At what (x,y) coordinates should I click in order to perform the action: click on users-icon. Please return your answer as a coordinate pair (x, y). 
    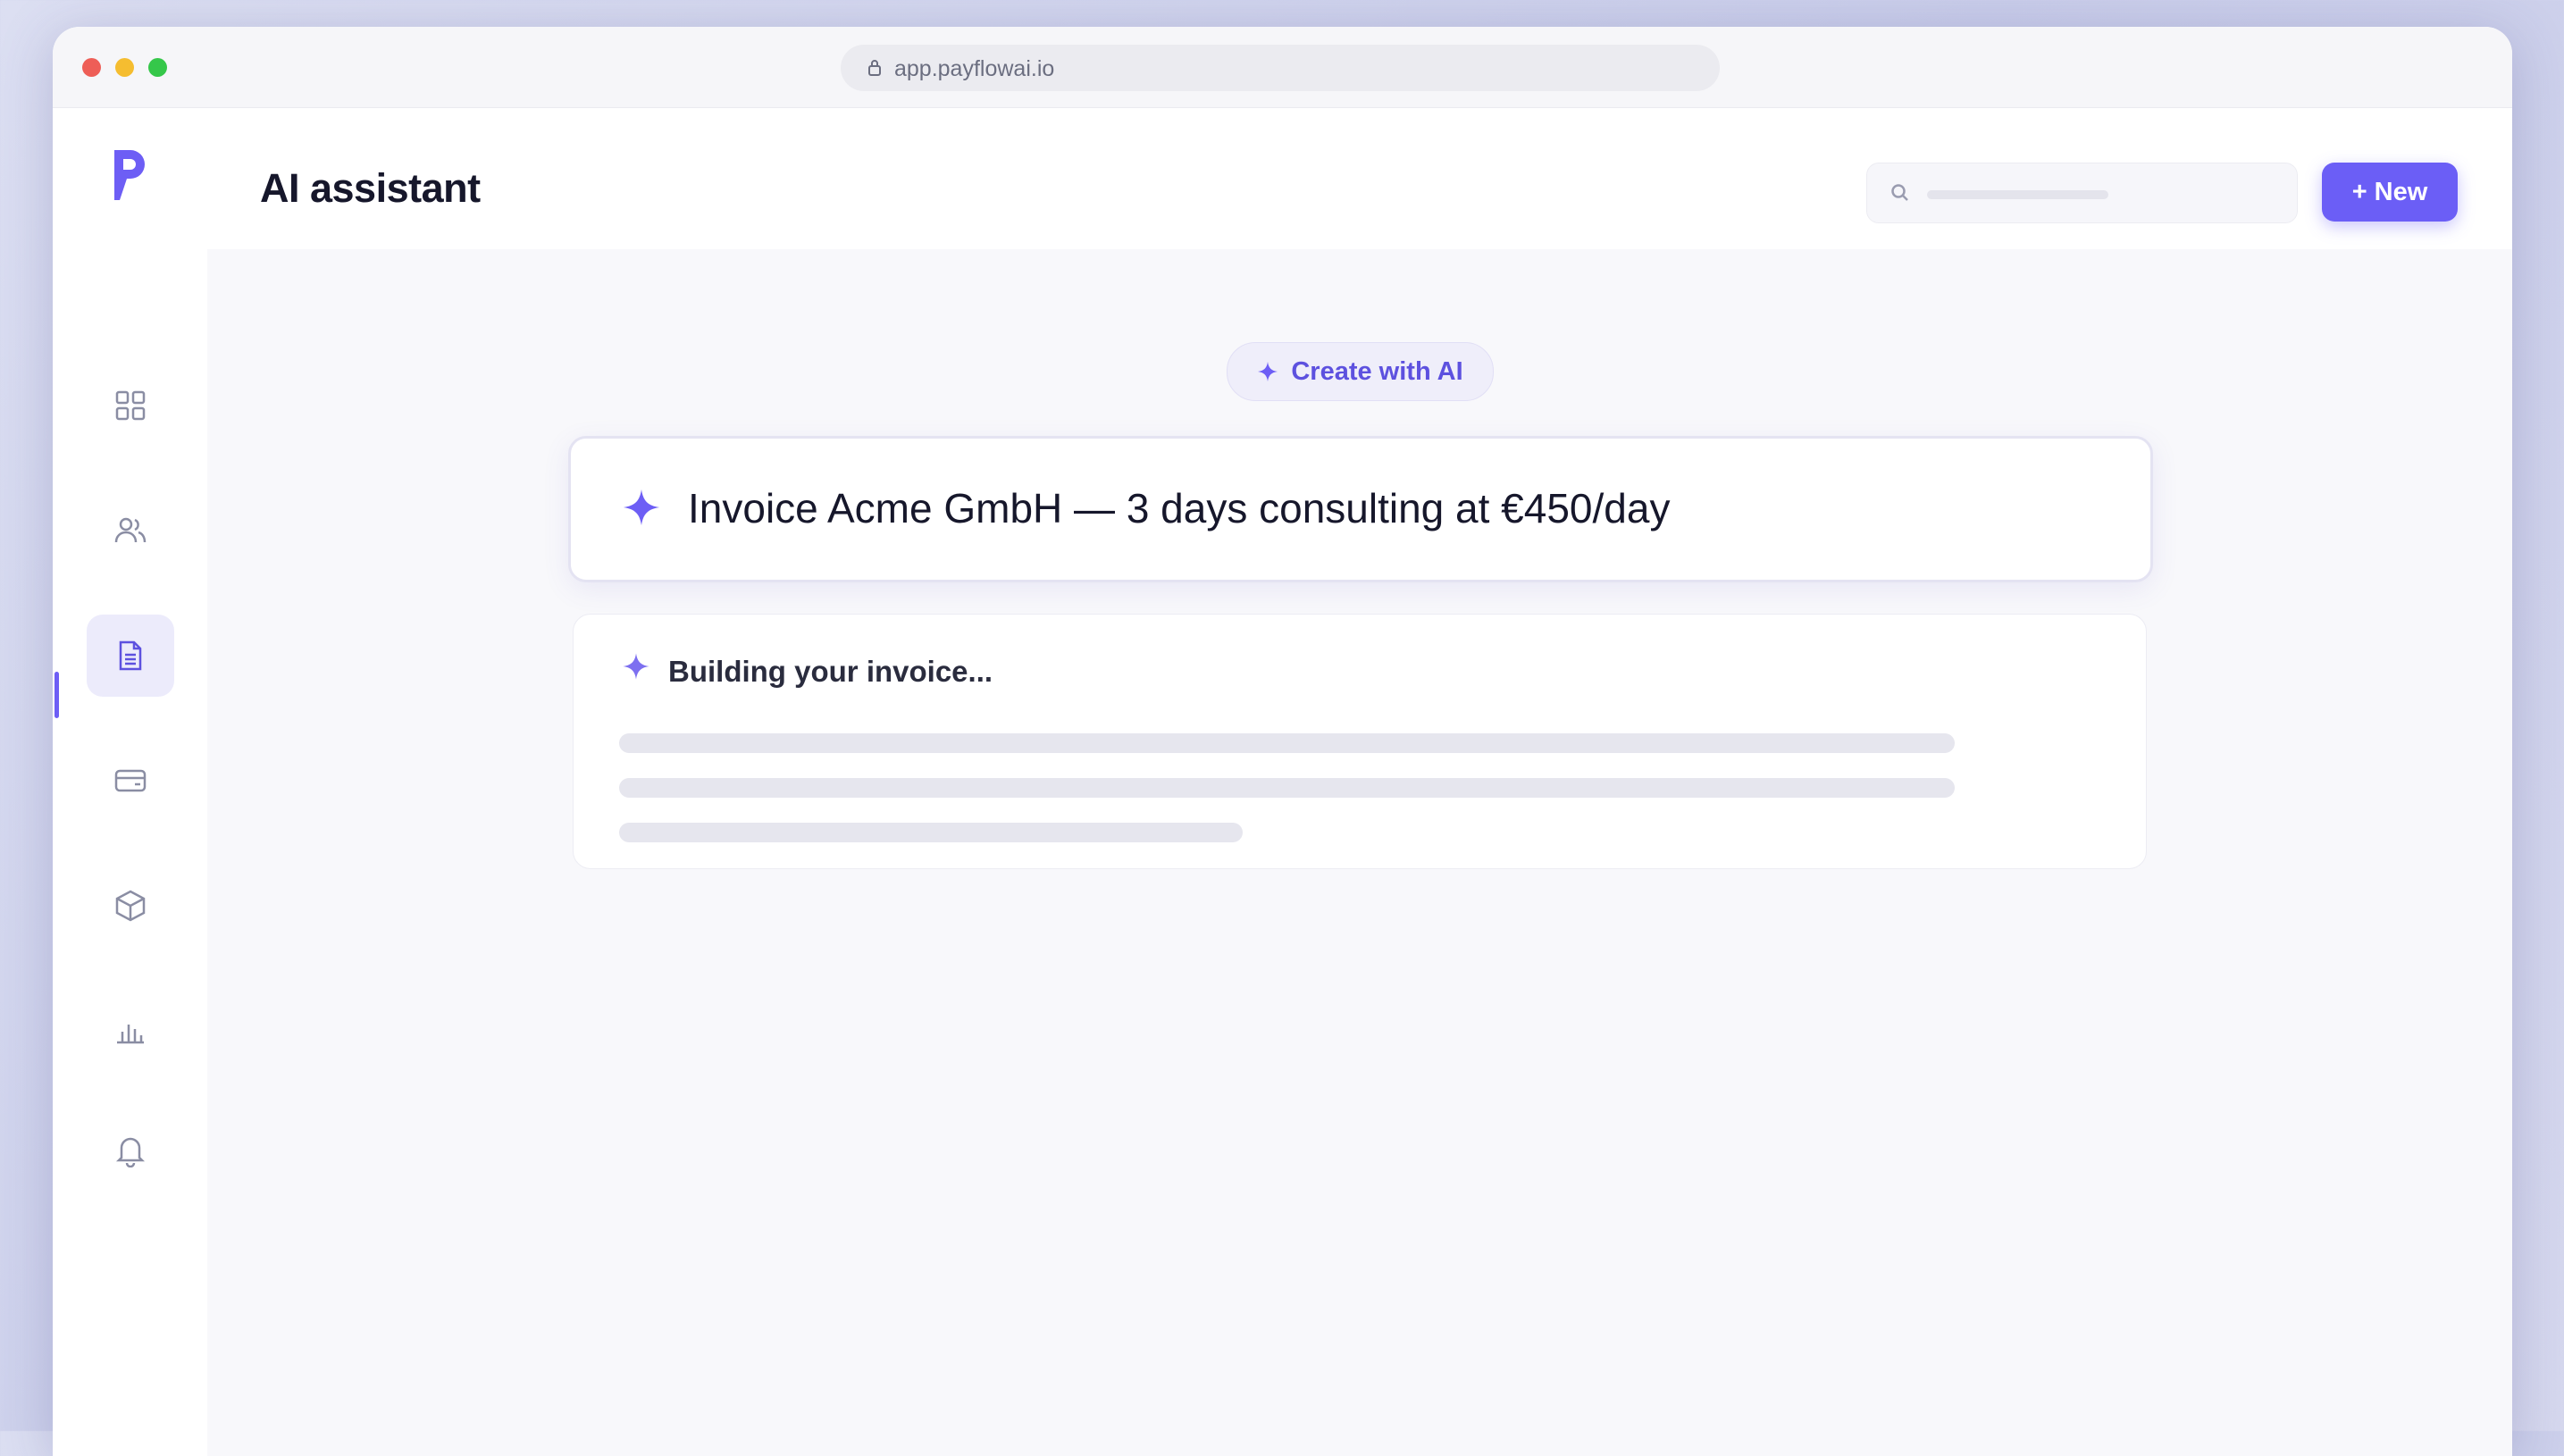
    Looking at the image, I should click on (130, 530).